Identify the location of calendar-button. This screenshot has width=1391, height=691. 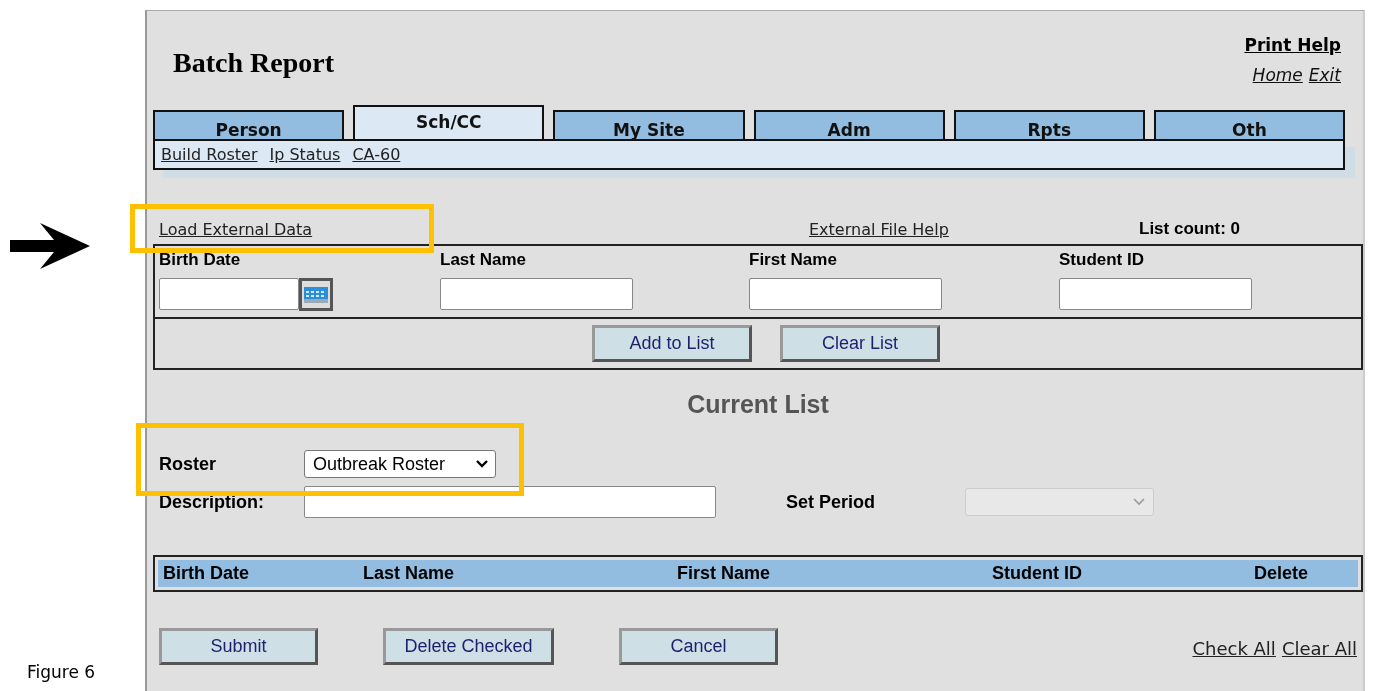
(316, 294).